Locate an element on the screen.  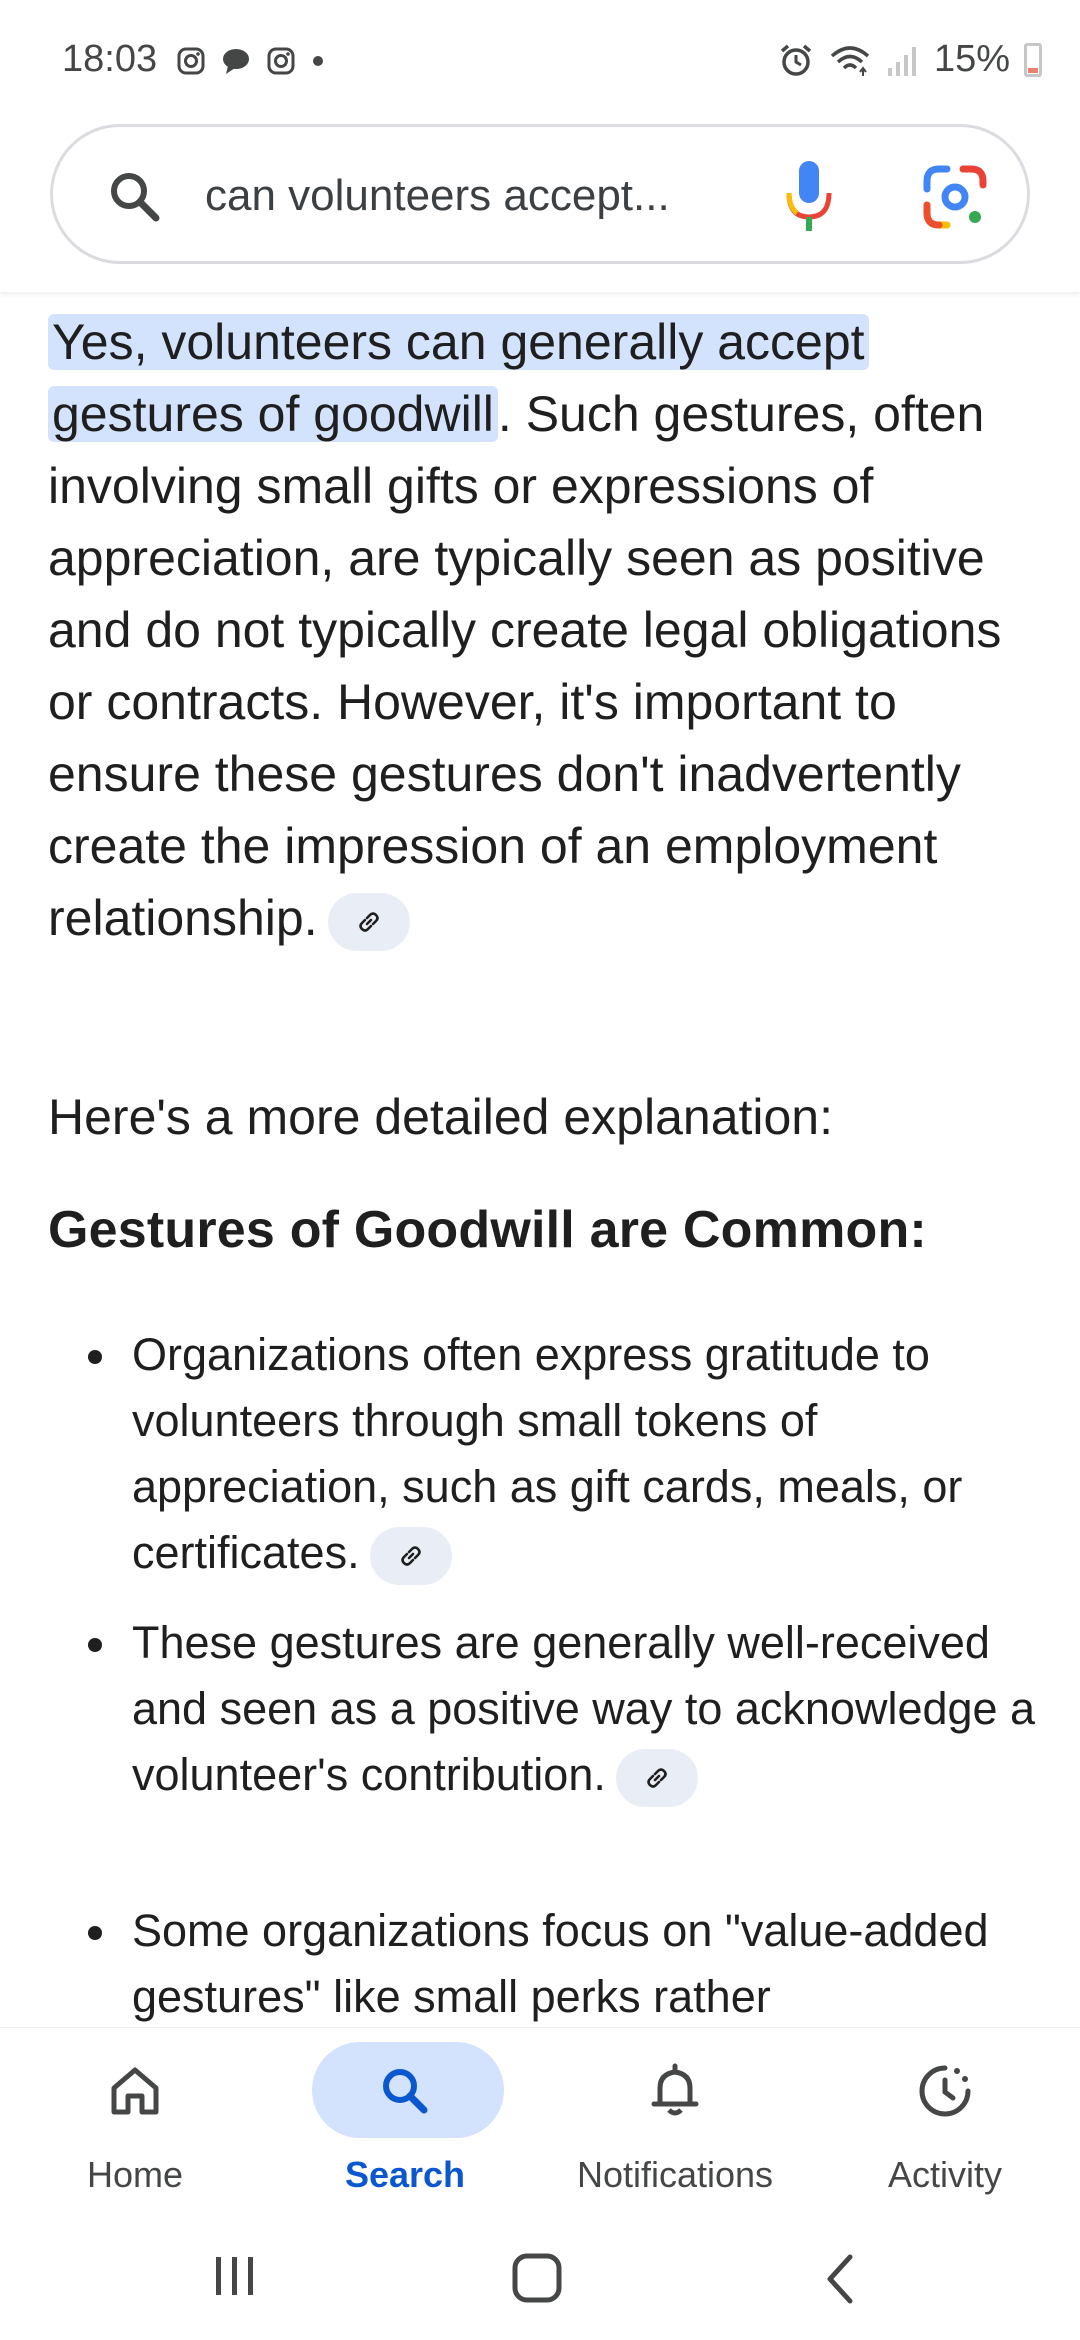
alarm-icon is located at coordinates (796, 60).